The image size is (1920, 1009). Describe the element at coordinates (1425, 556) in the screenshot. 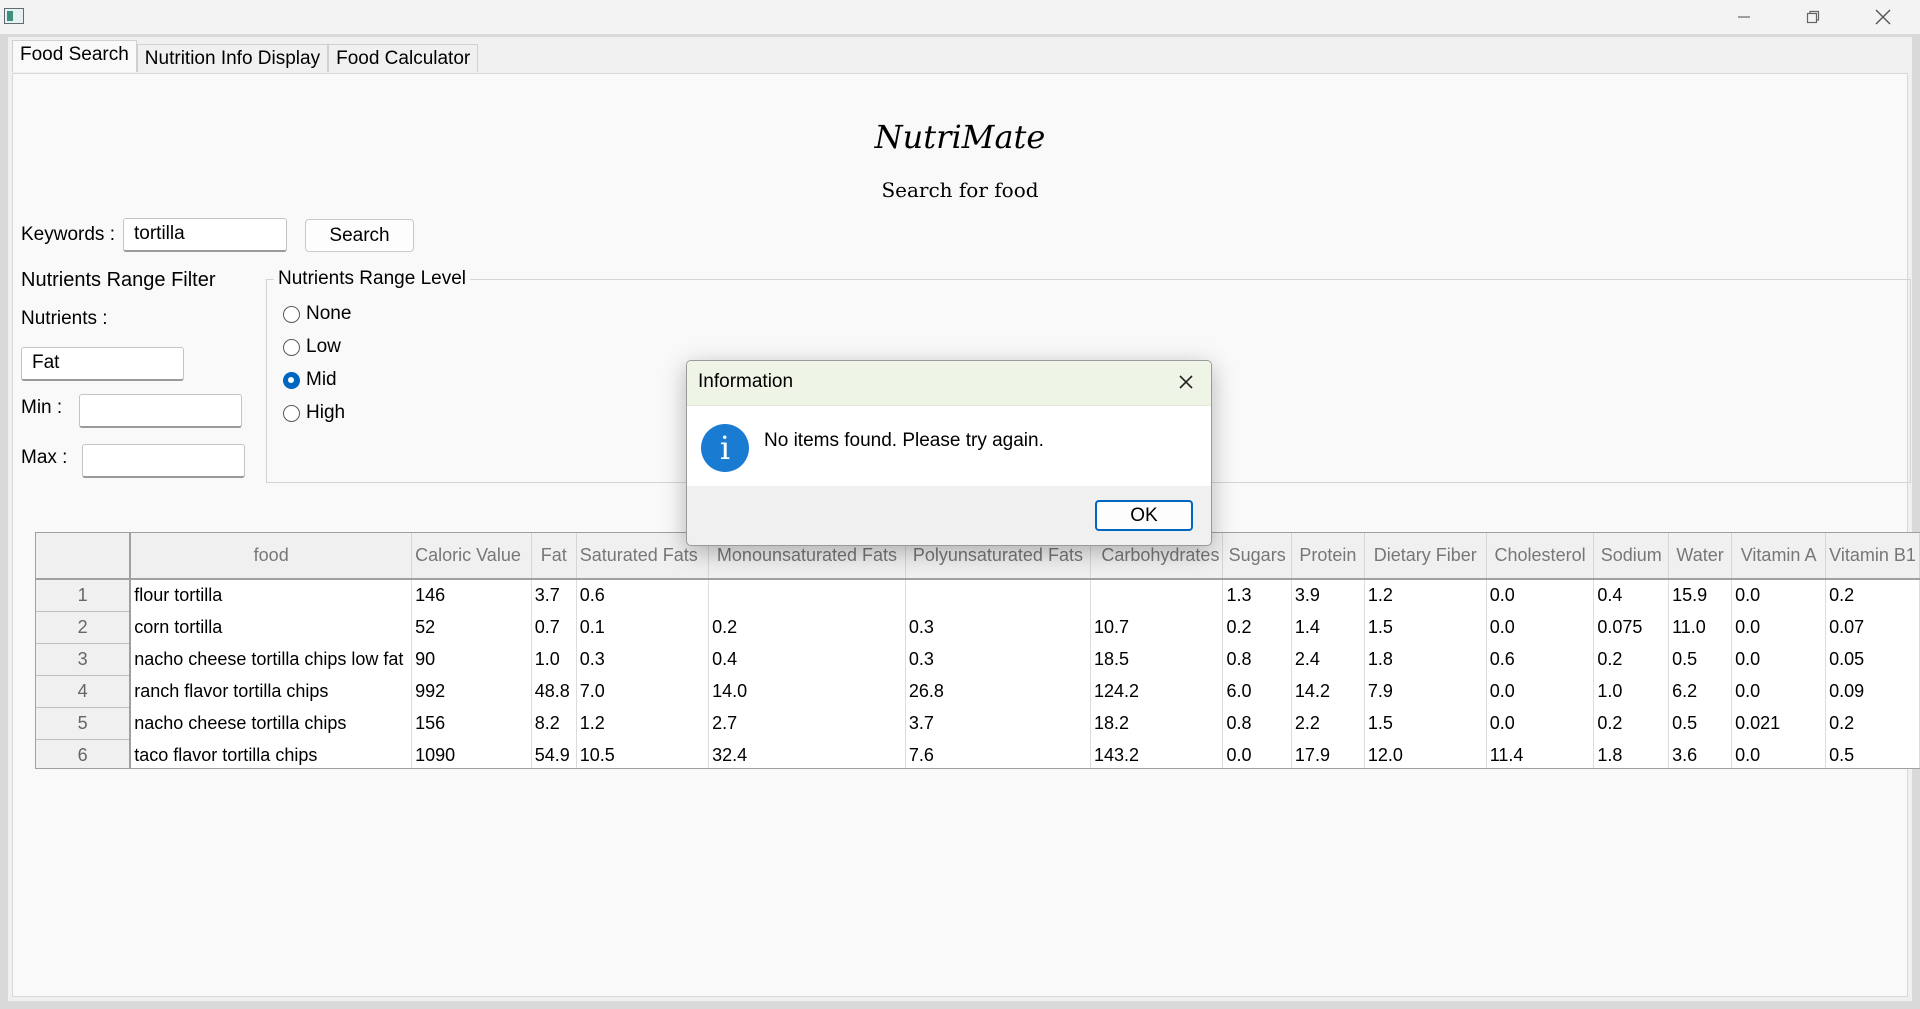

I see `column-header: Dietary Fiber` at that location.